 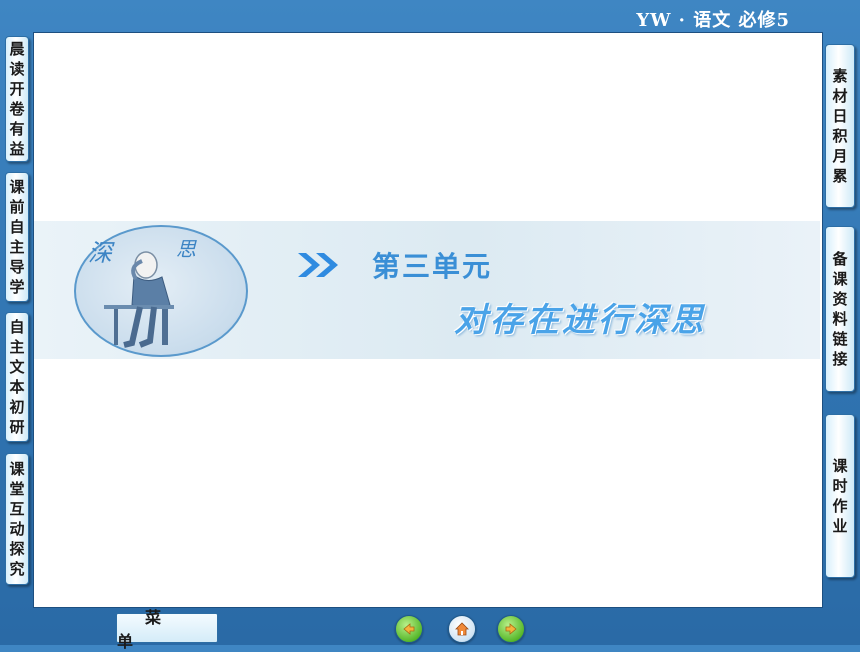 What do you see at coordinates (580, 319) in the screenshot?
I see `unit-subtitle: 对存在进行深思` at bounding box center [580, 319].